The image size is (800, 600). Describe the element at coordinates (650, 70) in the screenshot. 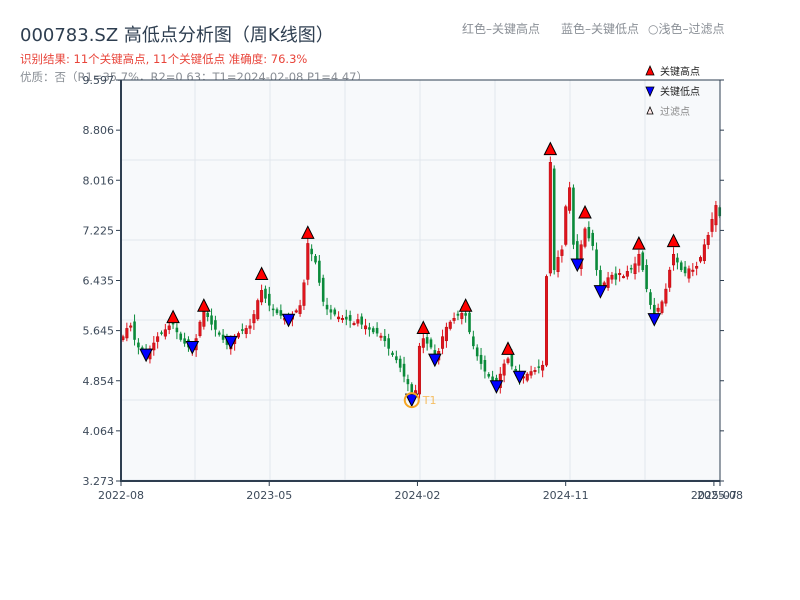

I see `legend-high-icon` at that location.